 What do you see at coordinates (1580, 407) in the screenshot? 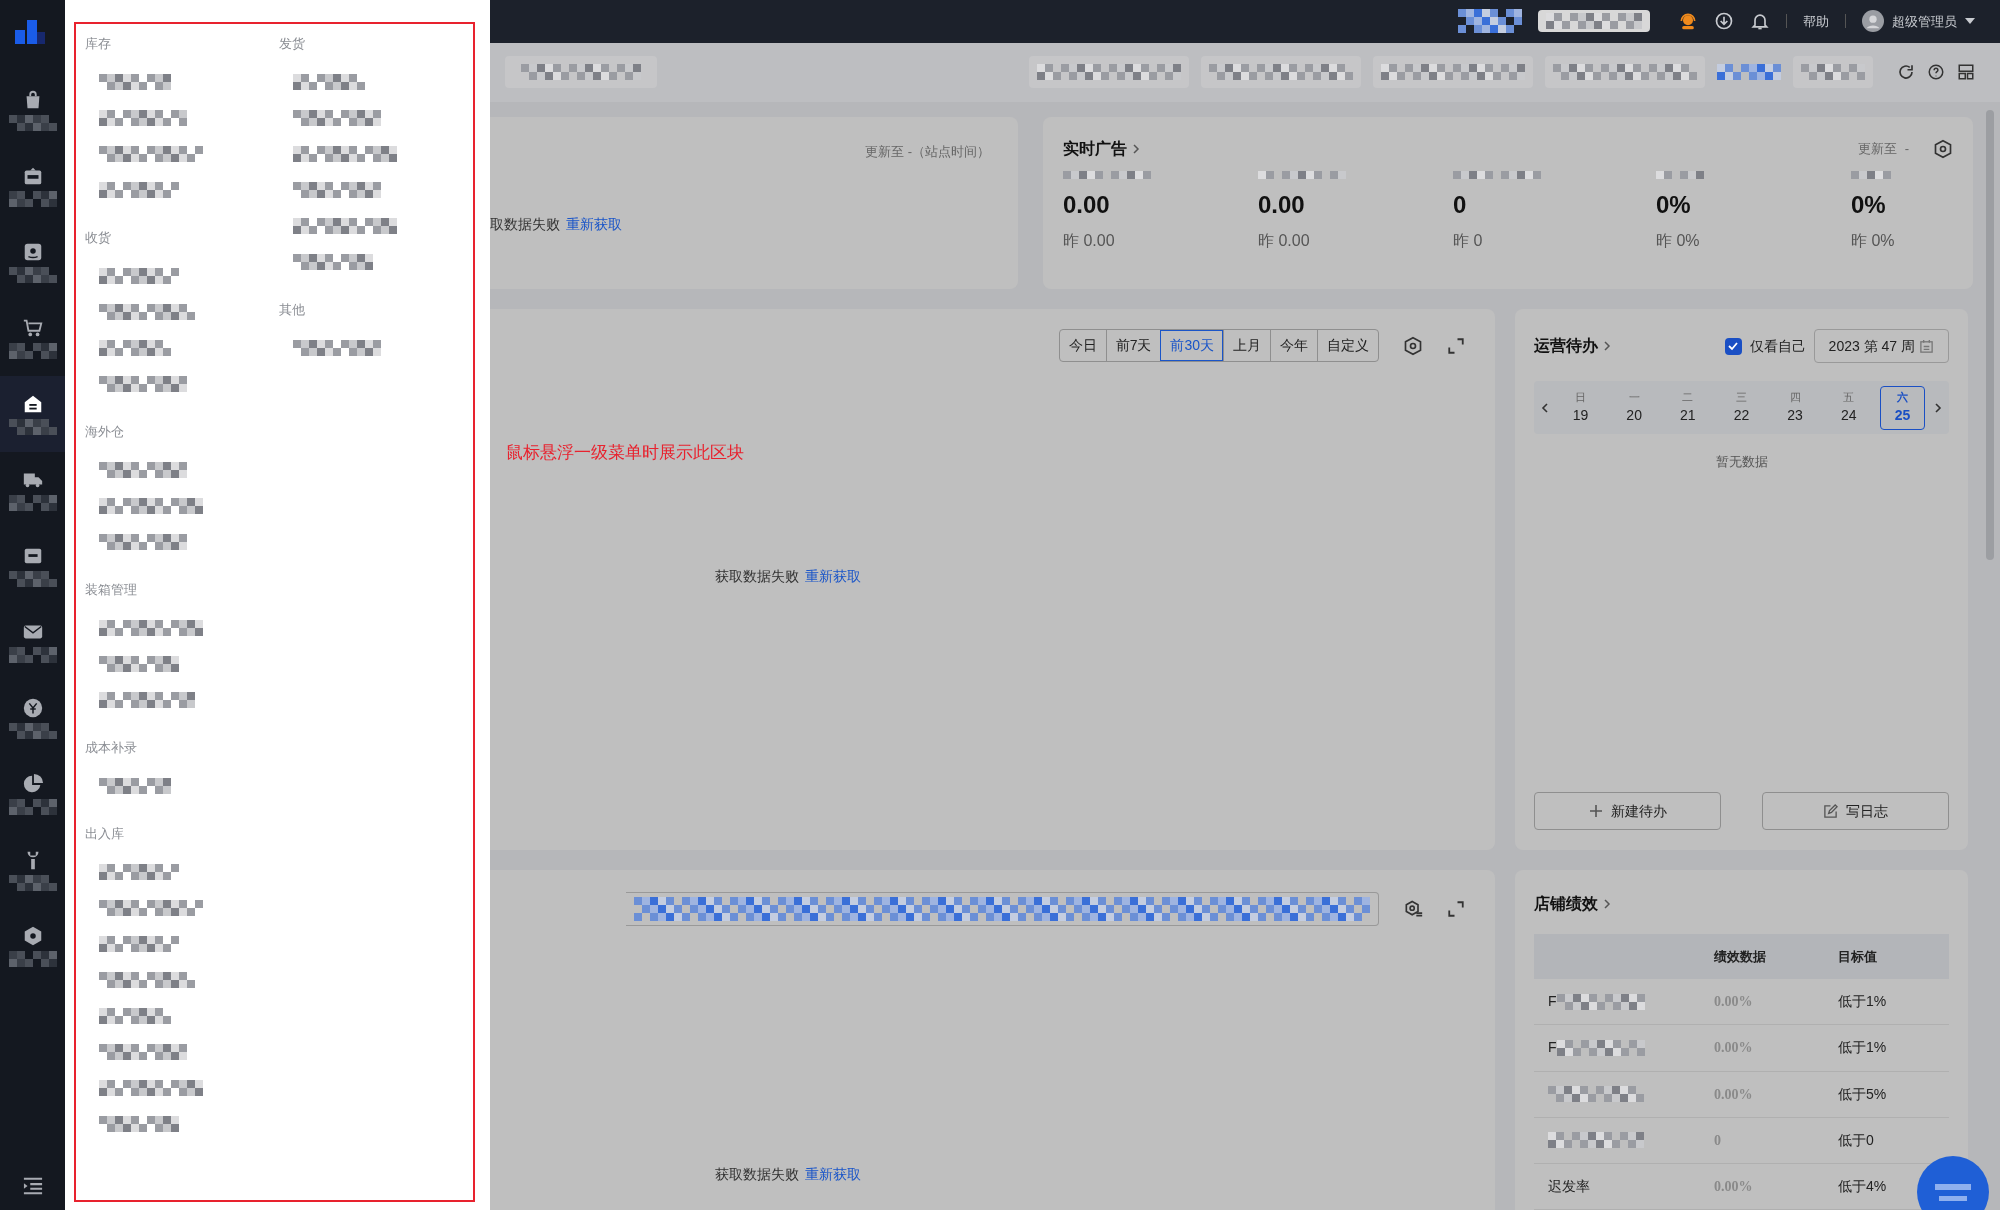
I see `day-option: 日 19` at bounding box center [1580, 407].